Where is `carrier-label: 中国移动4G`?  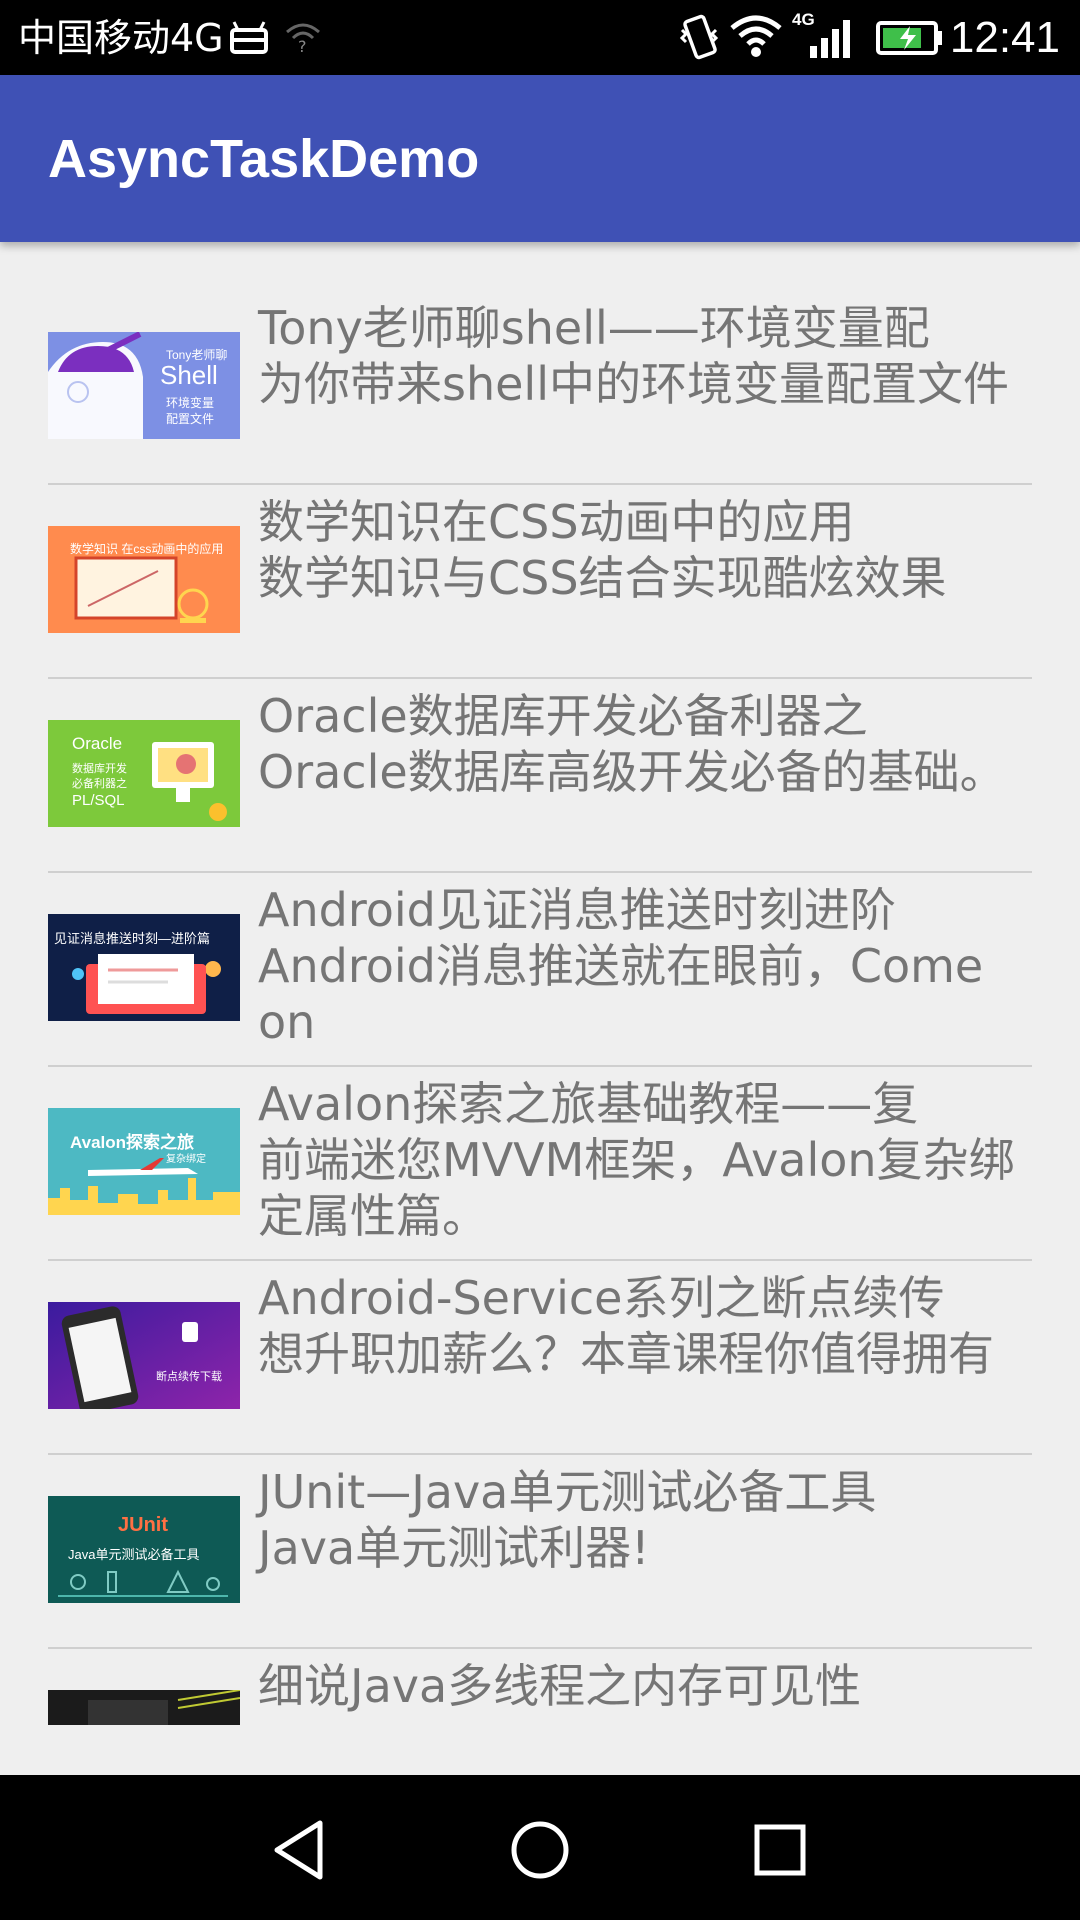
carrier-label: 中国移动4G is located at coordinates (121, 38).